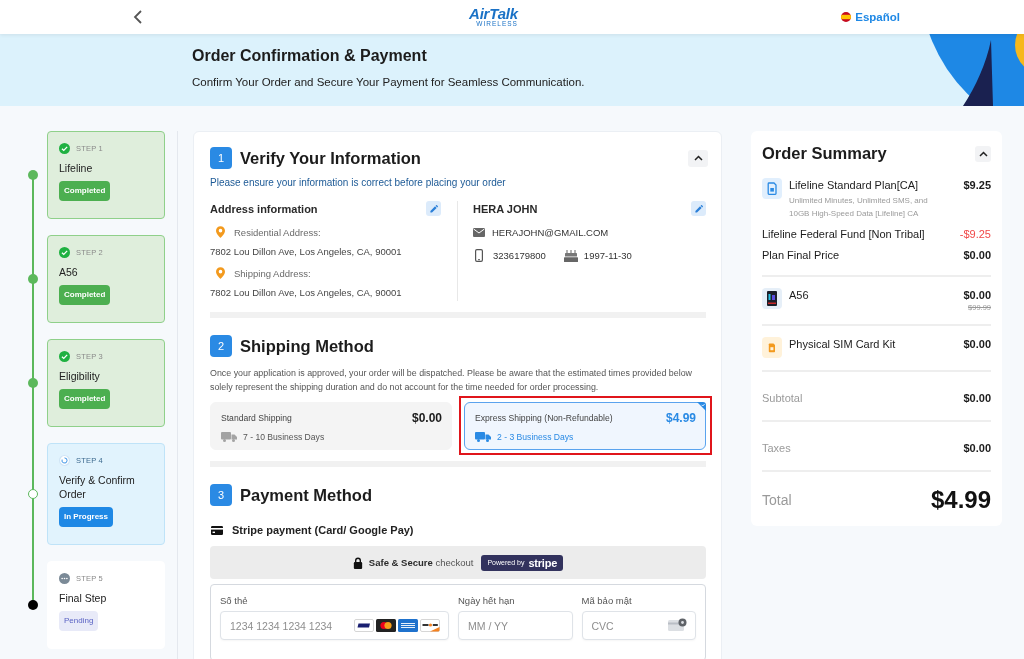 Image resolution: width=1024 pixels, height=659 pixels. Describe the element at coordinates (256, 418) in the screenshot. I see `shipping-name: Standard Shipping` at that location.